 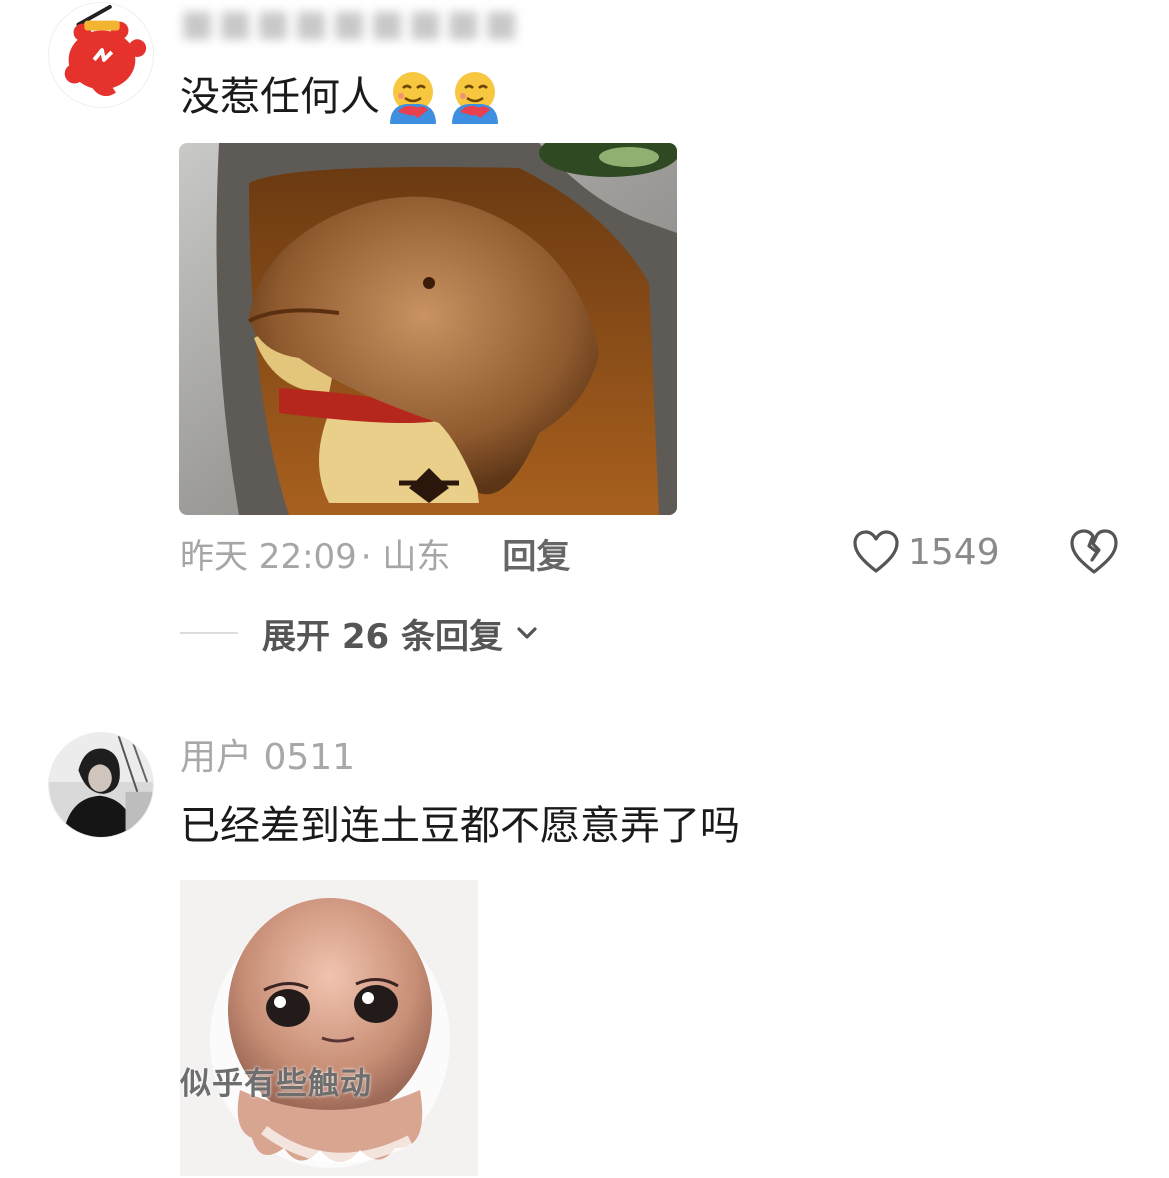 What do you see at coordinates (382, 636) in the screenshot?
I see `expand-replies-label: 展开 26 条回复` at bounding box center [382, 636].